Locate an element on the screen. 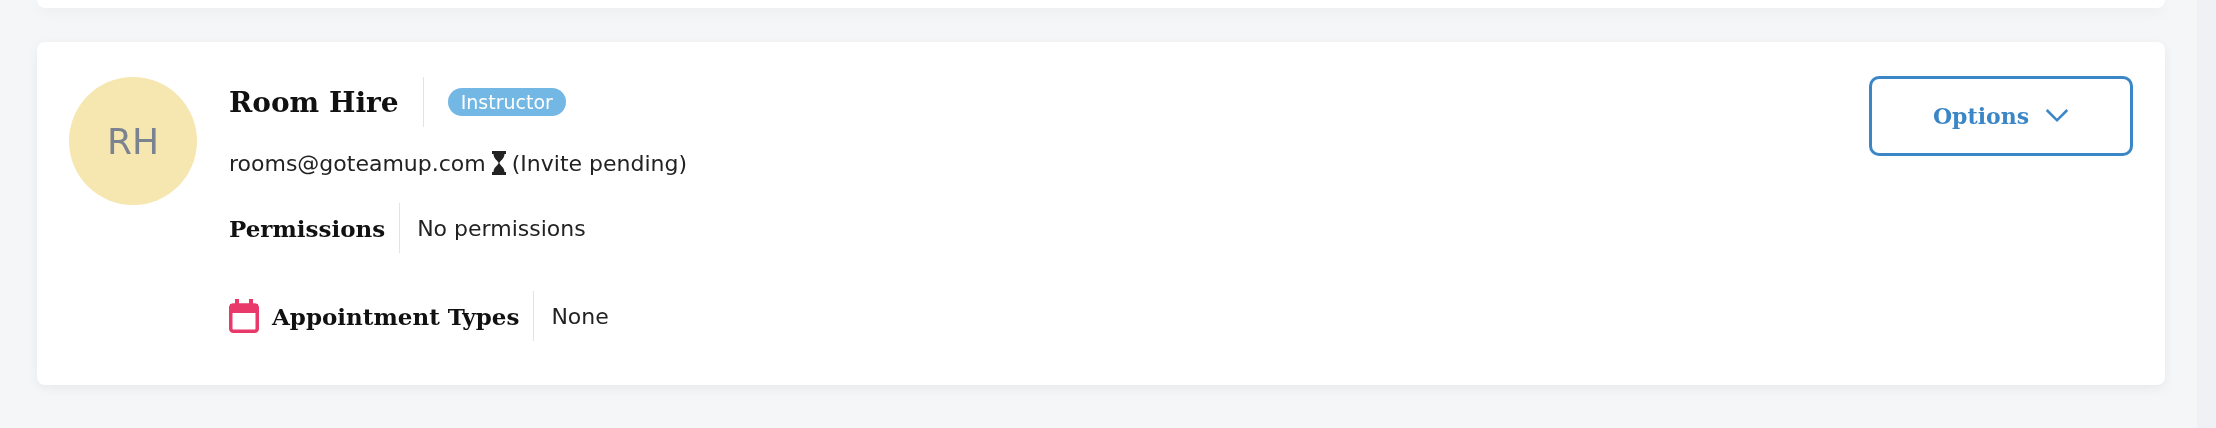 The image size is (2216, 428). email-text: rooms@goteamup.com is located at coordinates (357, 163).